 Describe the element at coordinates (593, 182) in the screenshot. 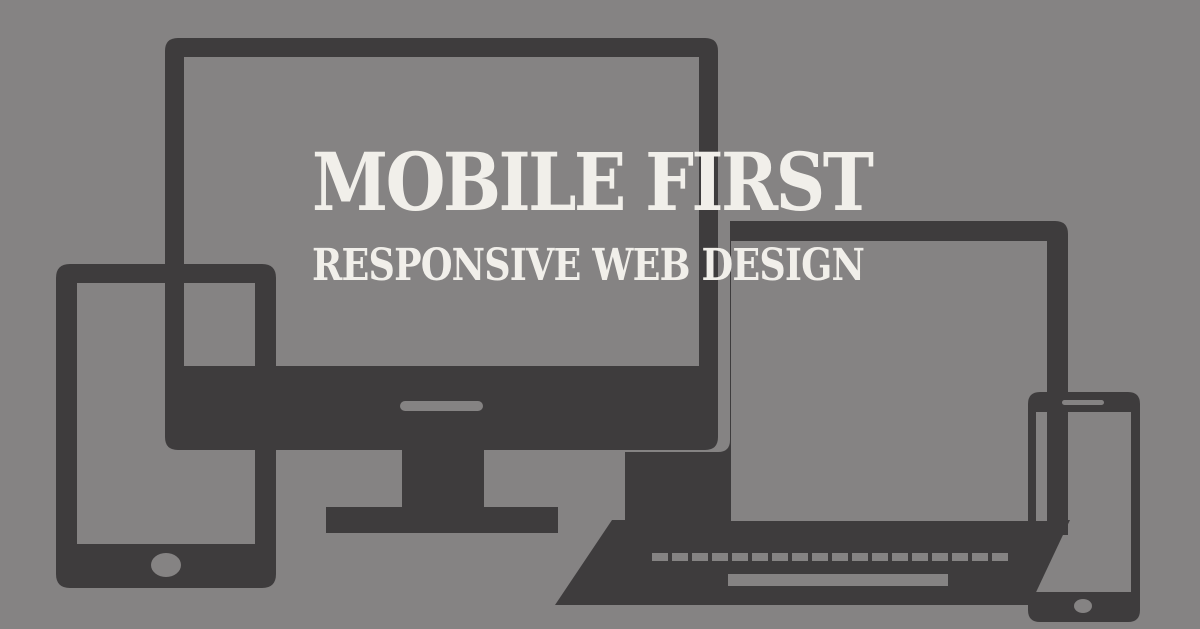

I see `headline-title: MOBILE FIRST` at that location.